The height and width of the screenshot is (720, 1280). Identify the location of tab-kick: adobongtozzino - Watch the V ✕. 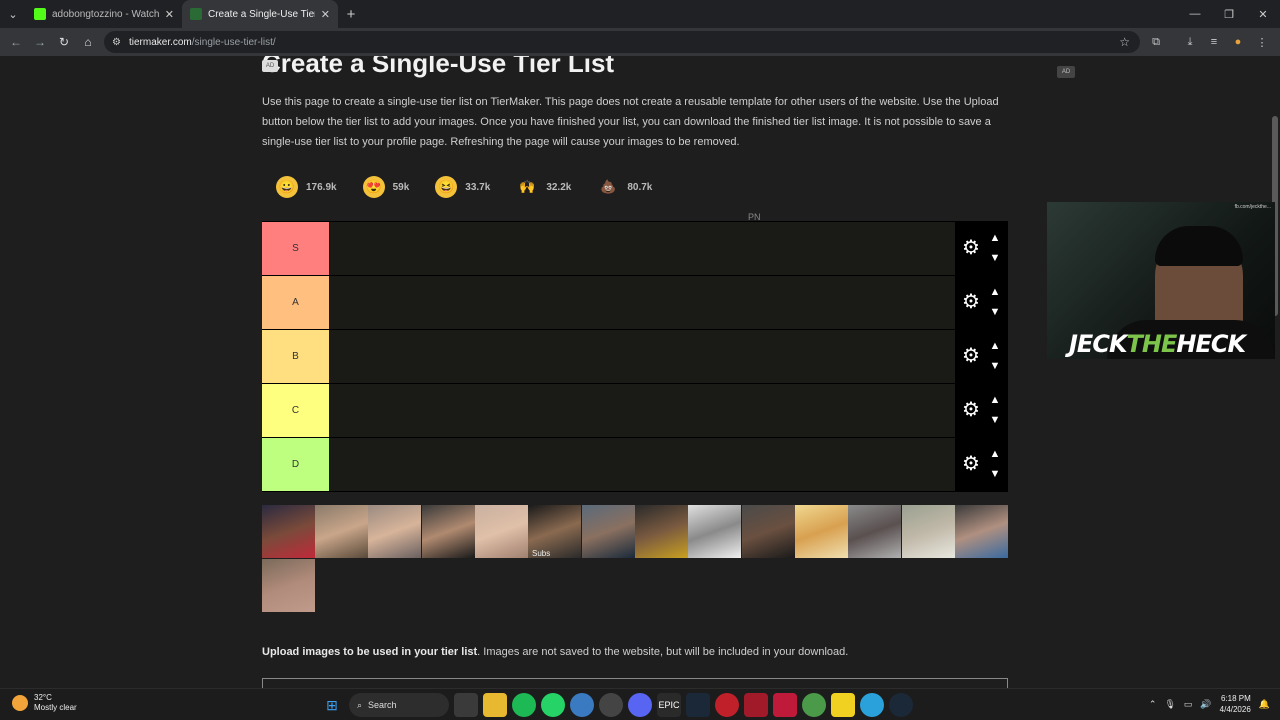
(104, 14).